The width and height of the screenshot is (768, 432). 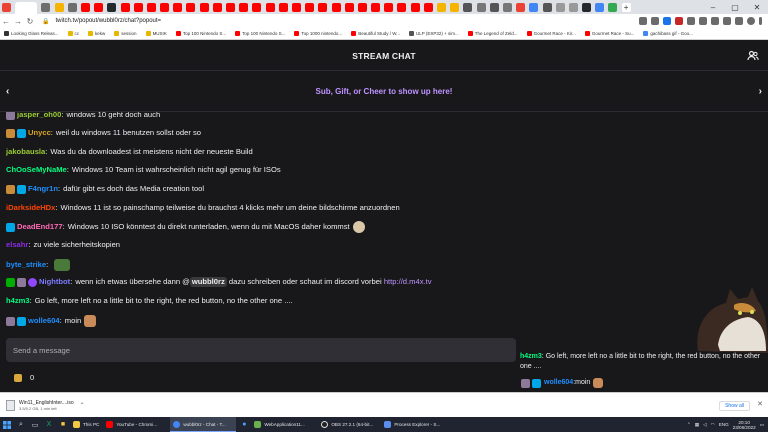 I want to click on chat-username: ChOoSeMyNaMe, so click(x=36, y=170).